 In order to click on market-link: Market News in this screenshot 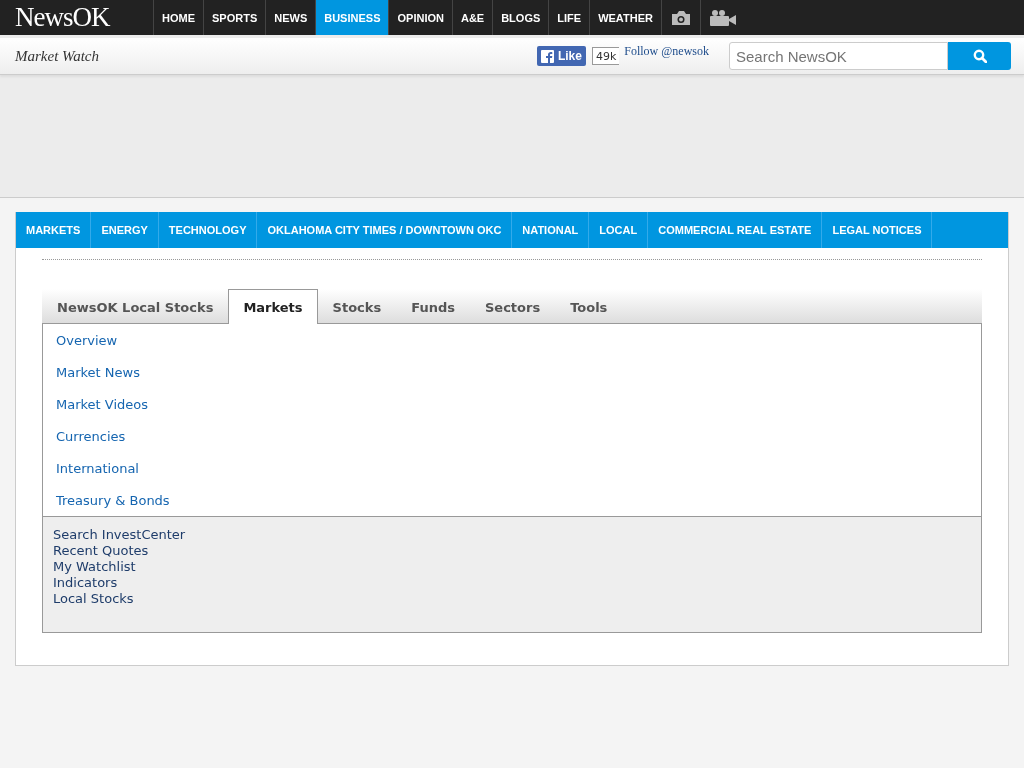, I will do `click(512, 372)`.